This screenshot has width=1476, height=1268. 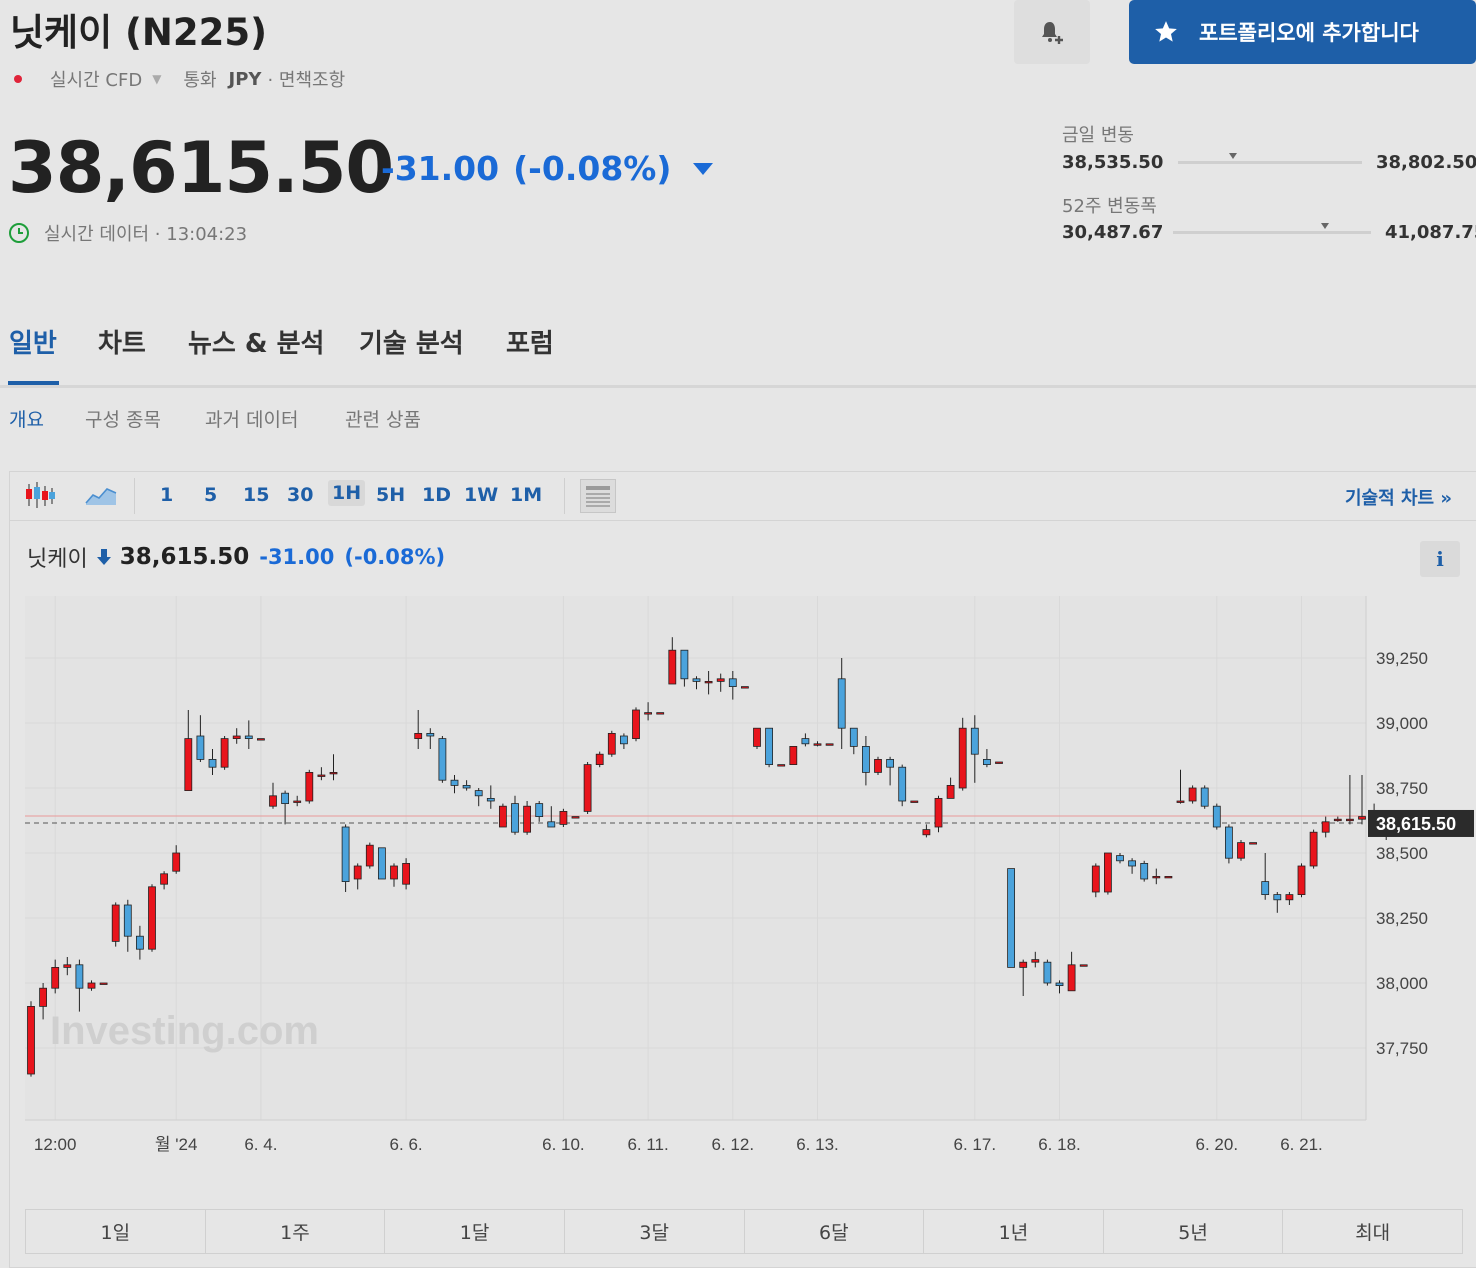 What do you see at coordinates (592, 168) in the screenshot?
I see `change-percent: (-0.08%)` at bounding box center [592, 168].